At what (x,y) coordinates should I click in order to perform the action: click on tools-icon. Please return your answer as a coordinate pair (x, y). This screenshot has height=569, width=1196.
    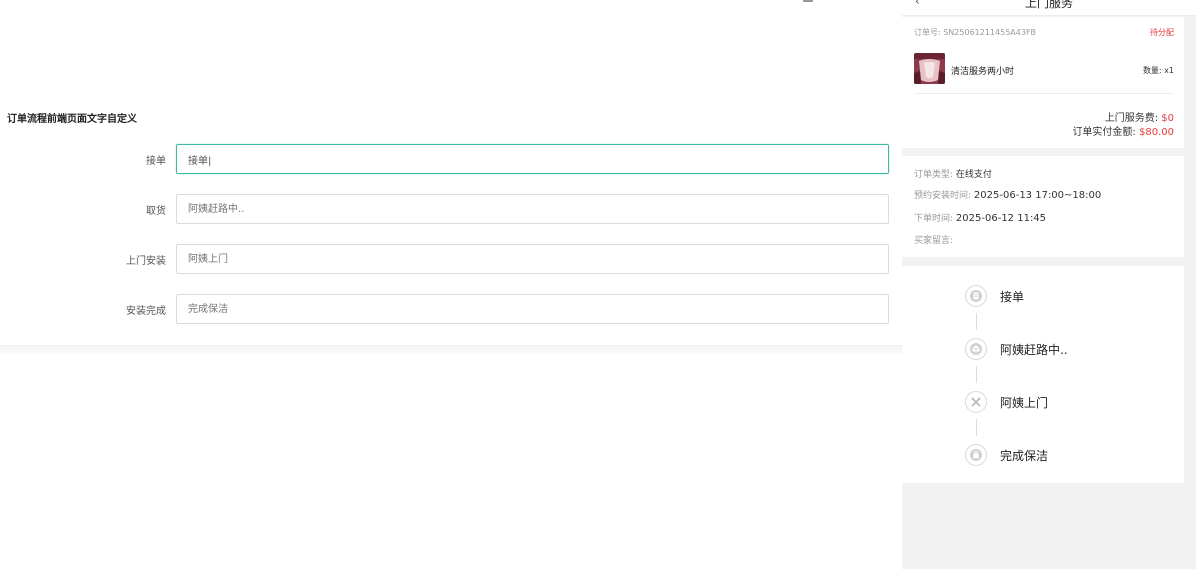
    Looking at the image, I should click on (976, 402).